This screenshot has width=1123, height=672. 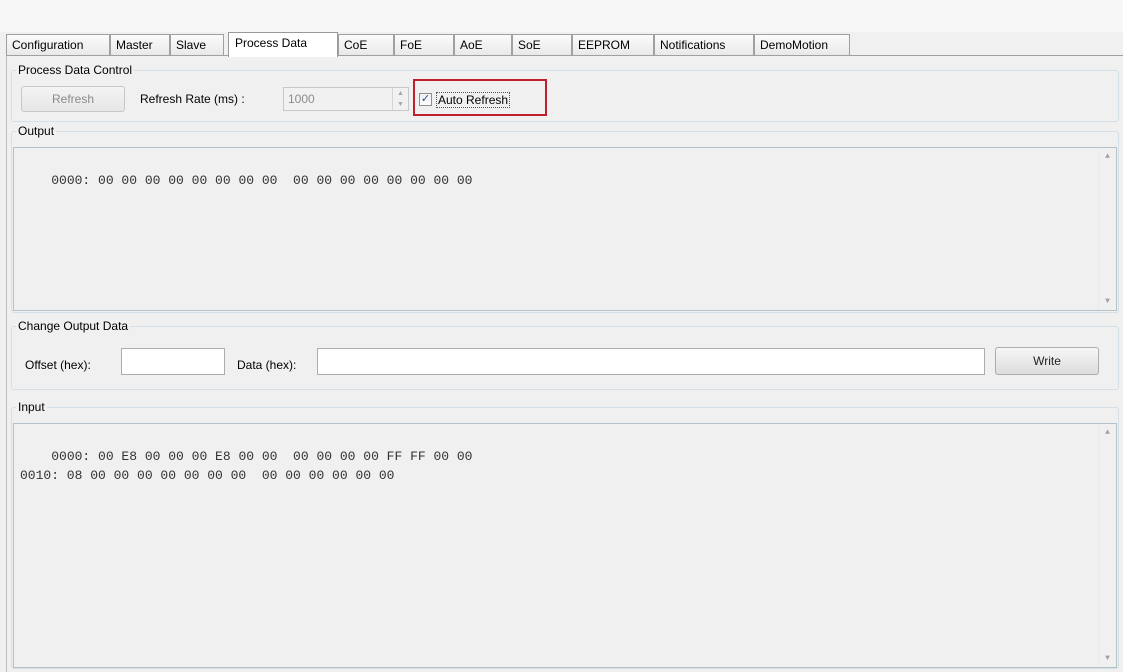 What do you see at coordinates (480, 97) in the screenshot?
I see `highlight-box` at bounding box center [480, 97].